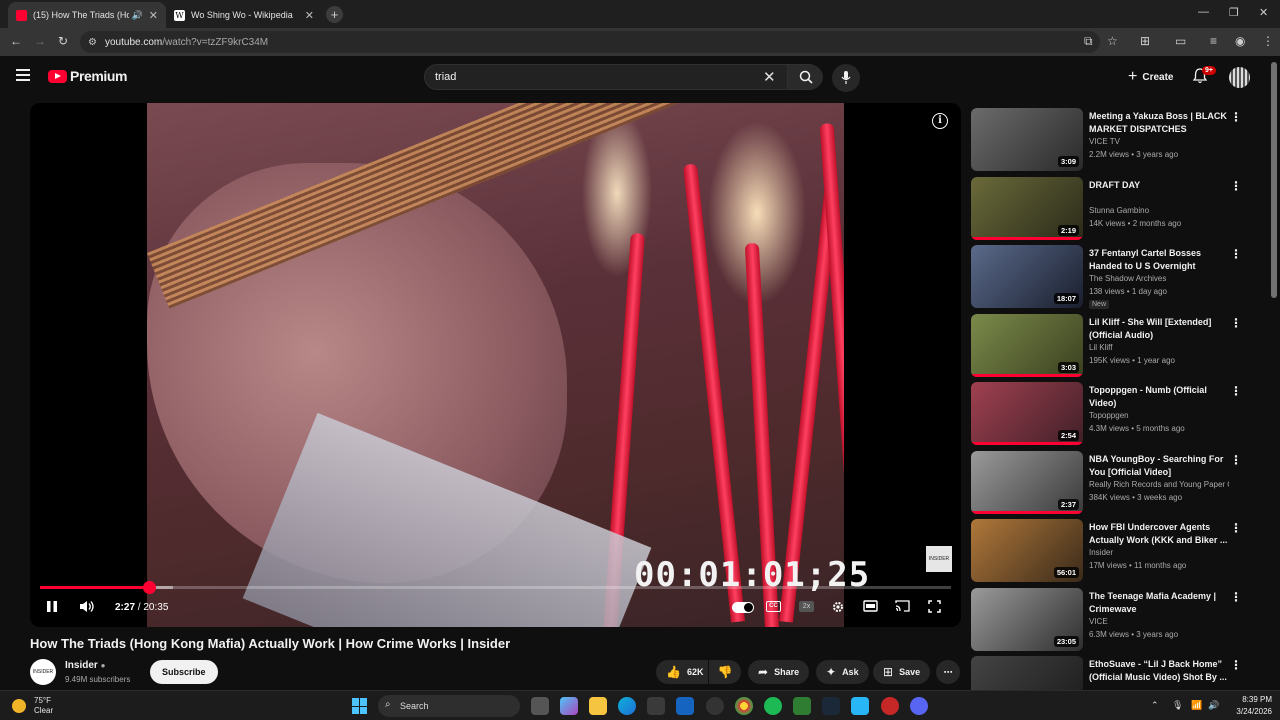 This screenshot has width=1280, height=720. Describe the element at coordinates (948, 672) in the screenshot. I see `more-actions-button: ⋯` at that location.